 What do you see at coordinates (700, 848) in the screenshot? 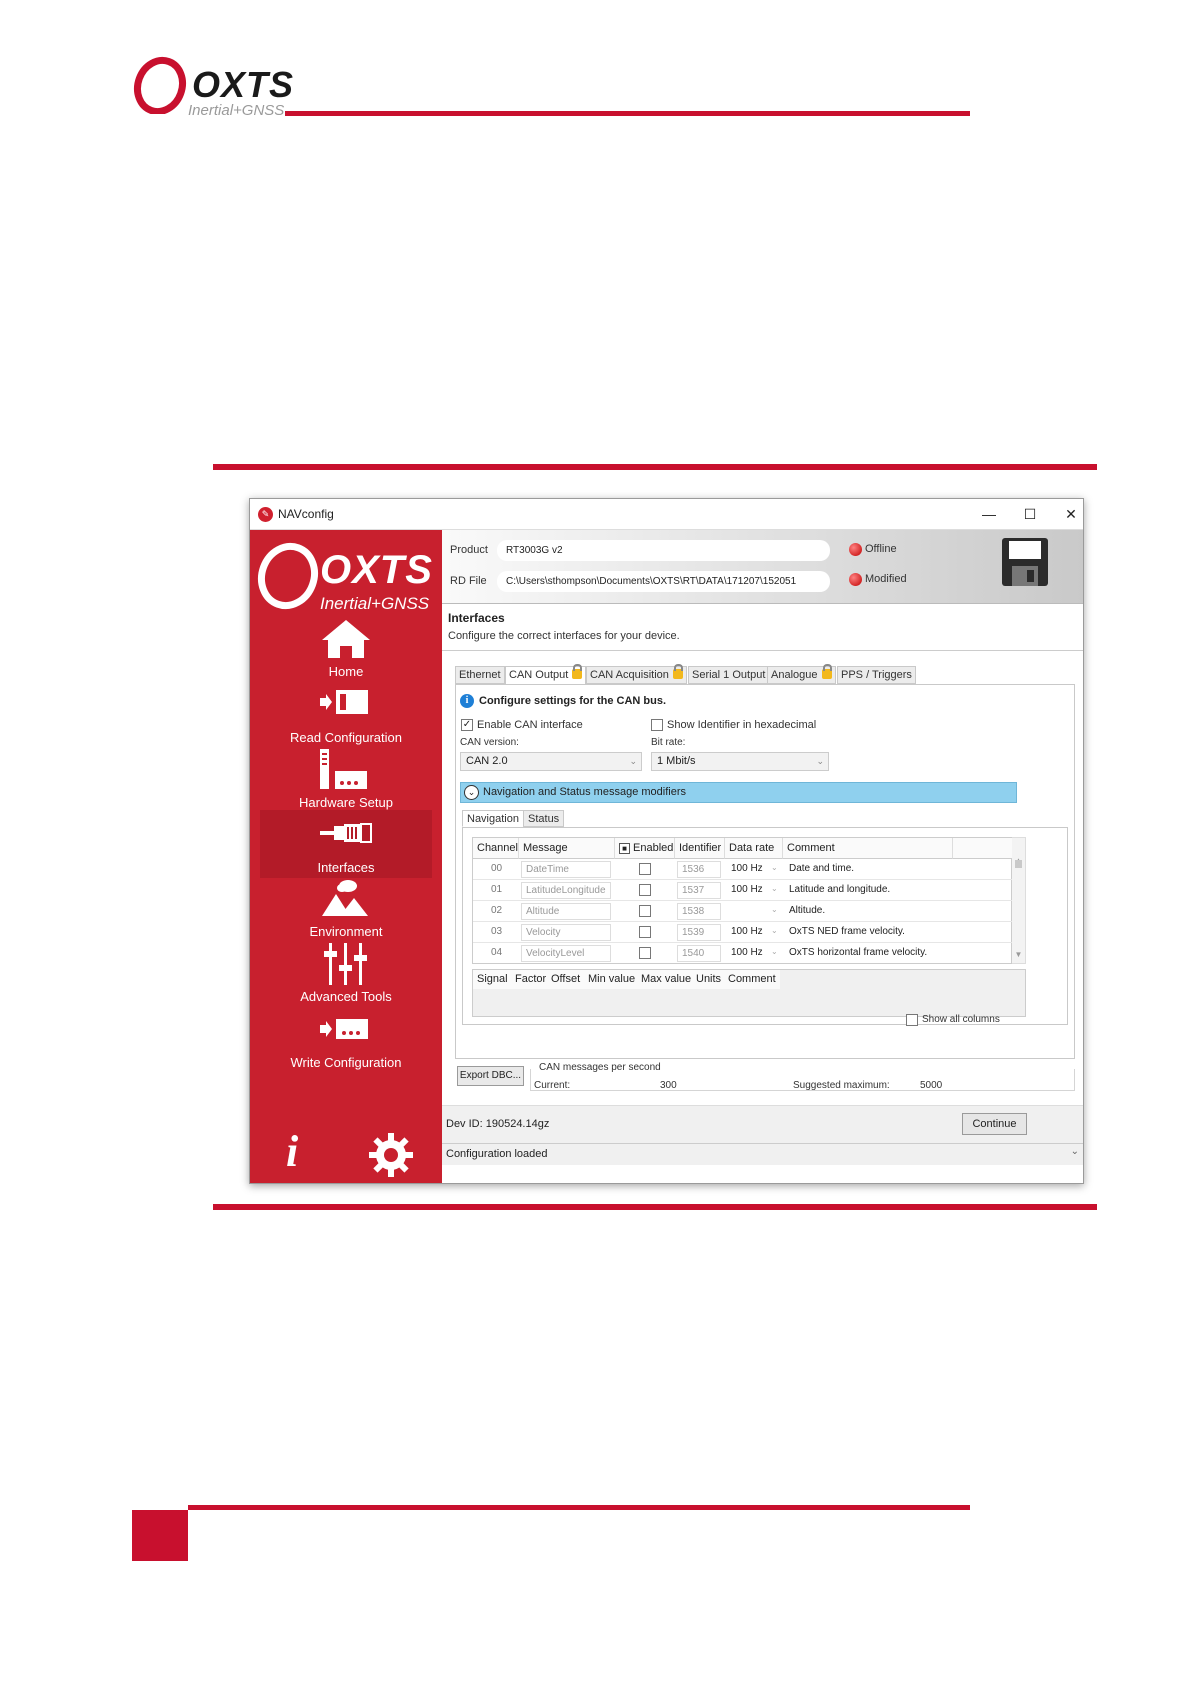
I see `col-identifier: Identifier` at bounding box center [700, 848].